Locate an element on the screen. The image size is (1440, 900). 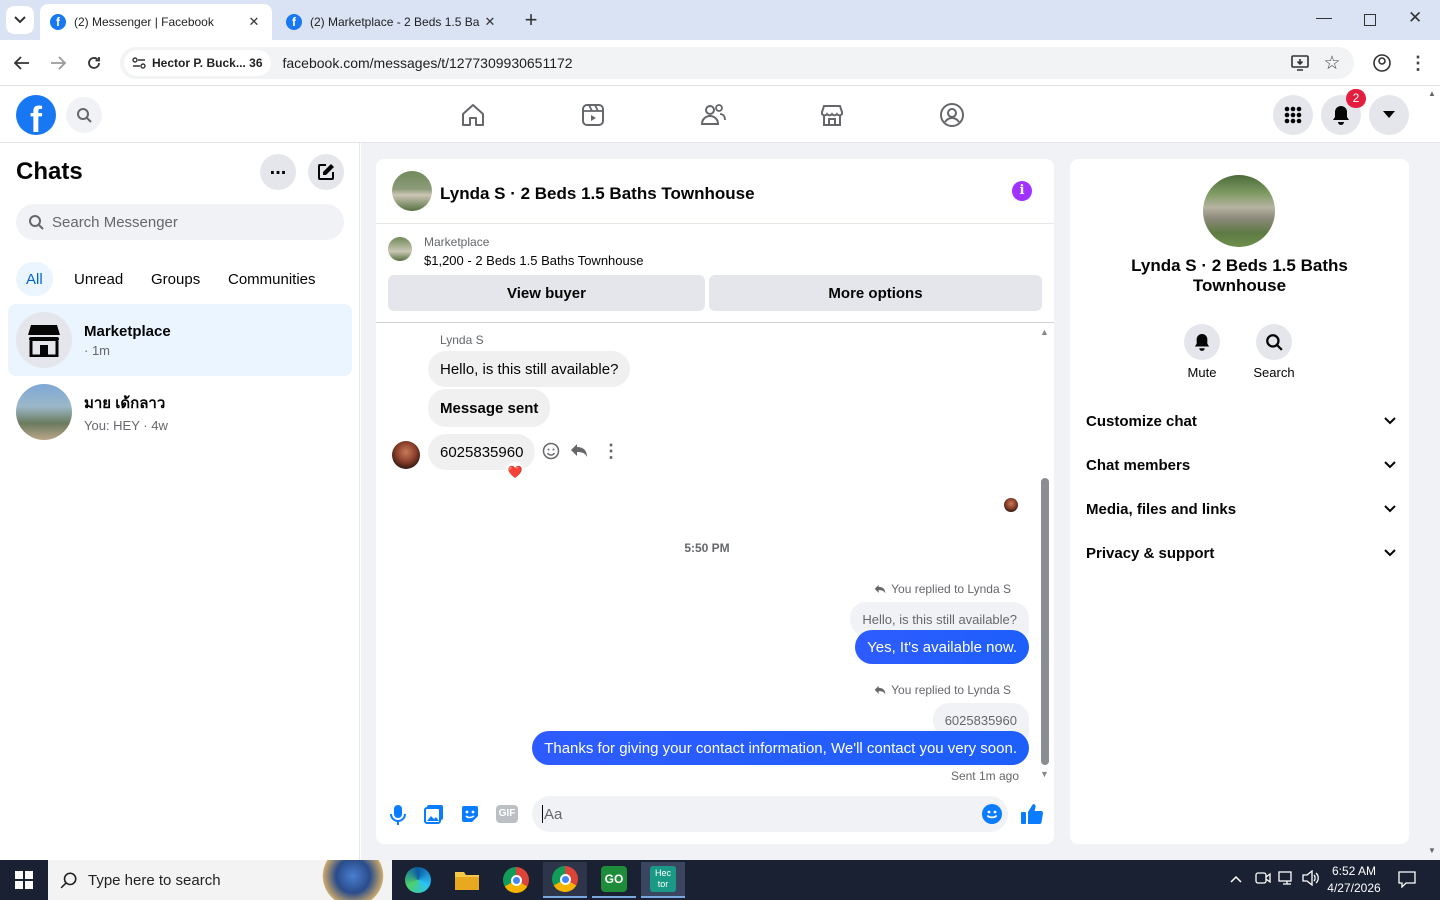
listing-title: $1,200 - 2 Beds 1.5 Baths Townhouse is located at coordinates (533, 260).